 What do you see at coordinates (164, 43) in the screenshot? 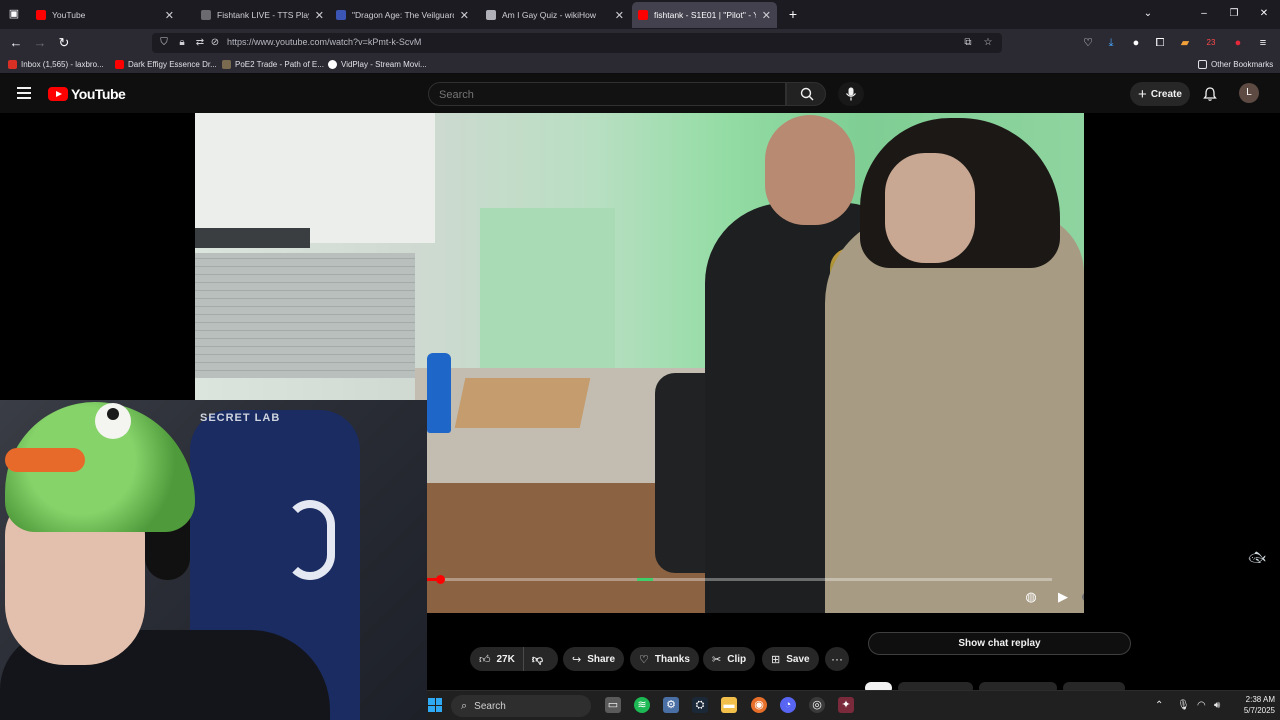
I see `shield-icon: ⛉` at bounding box center [164, 43].